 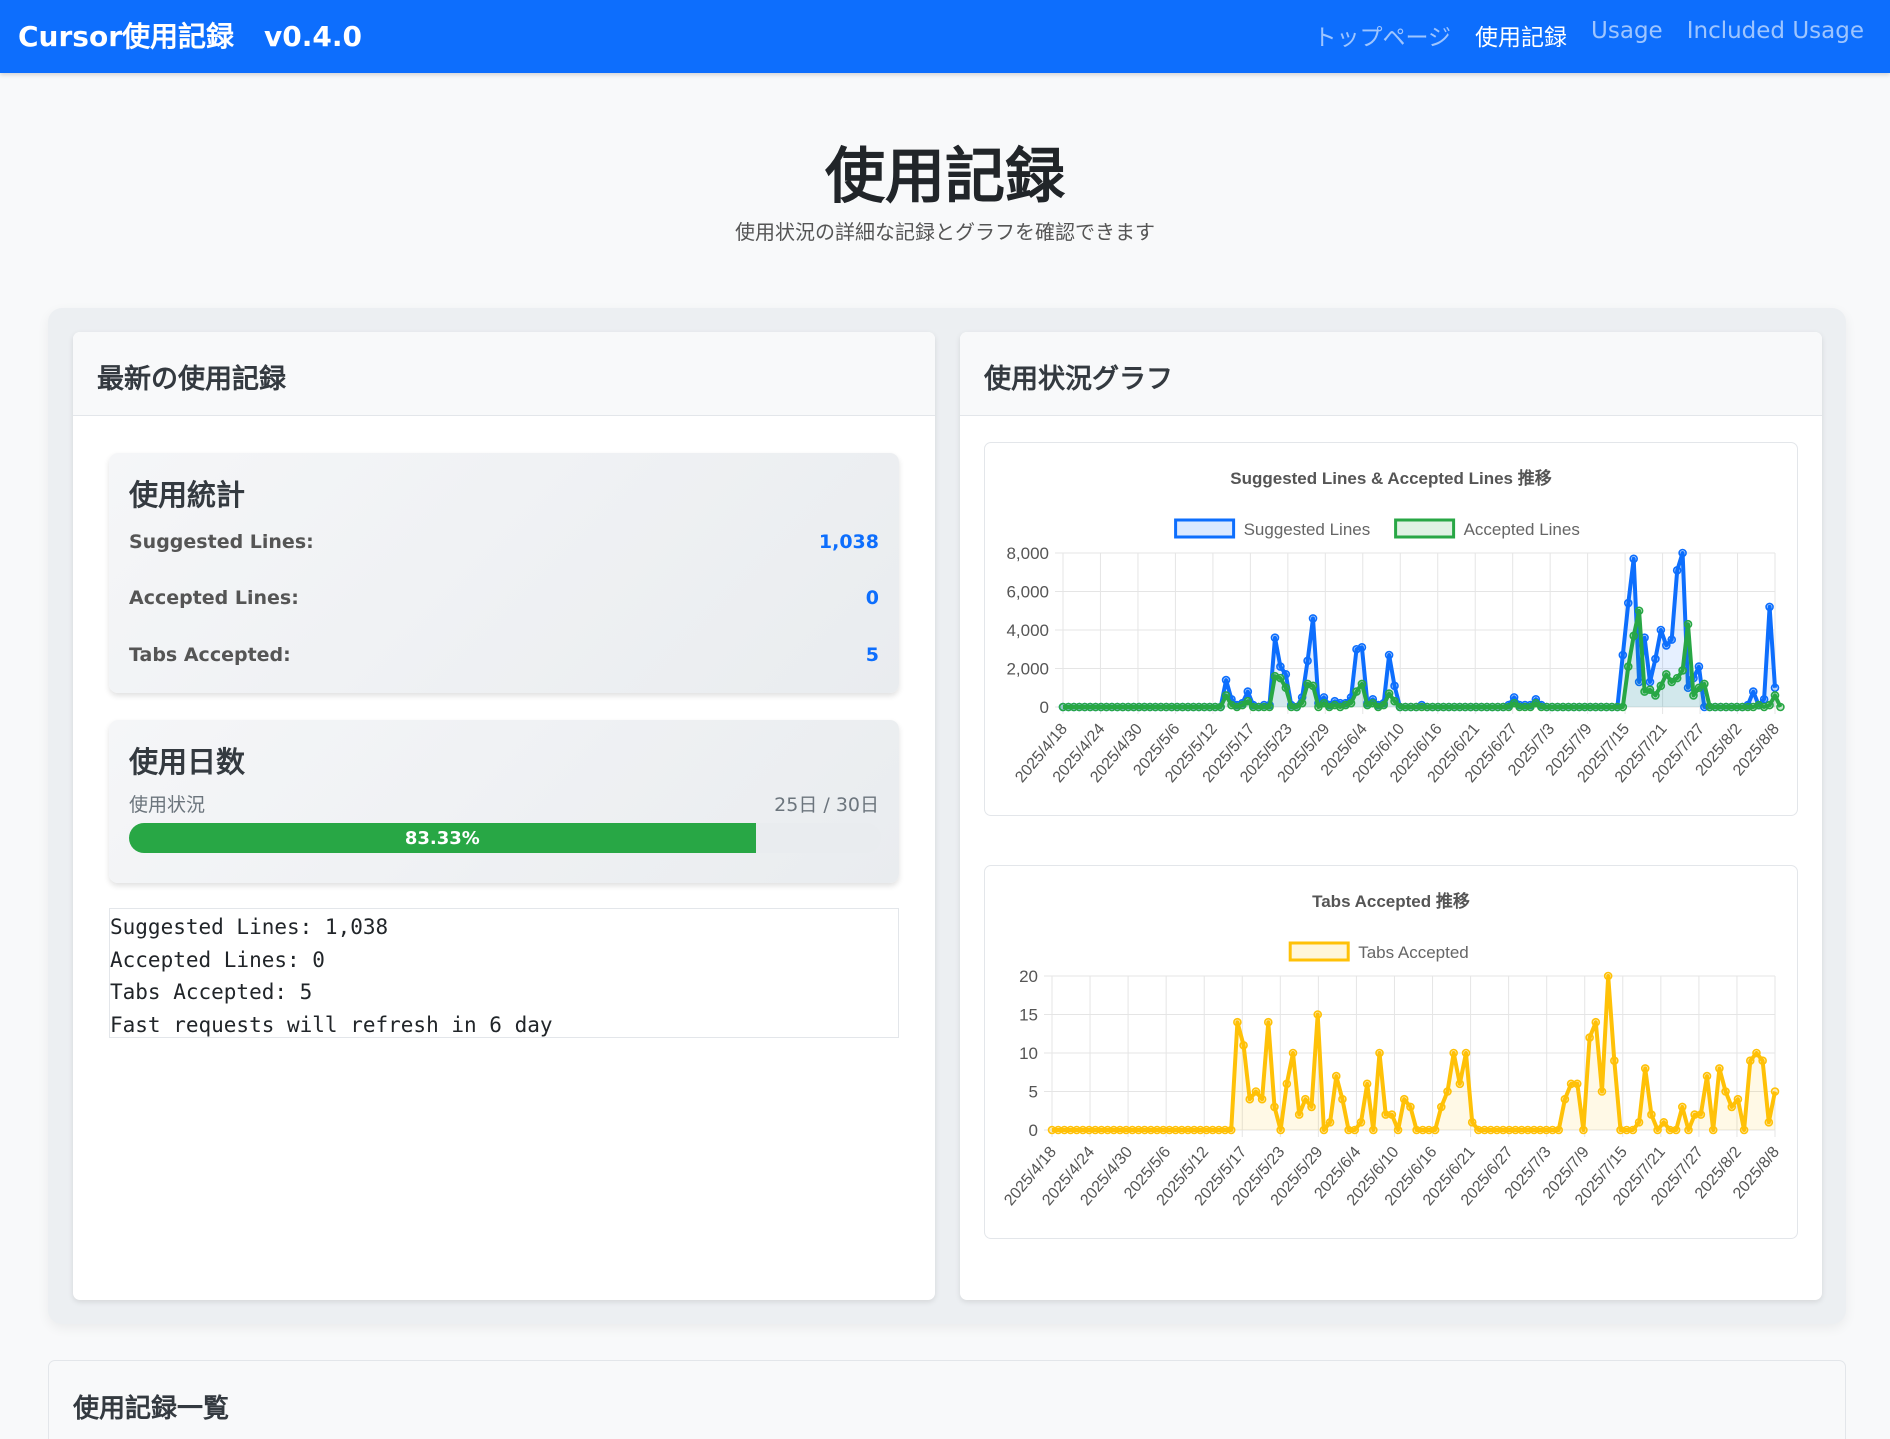 I want to click on nav-link-included-usage: Included Usage, so click(x=1775, y=35).